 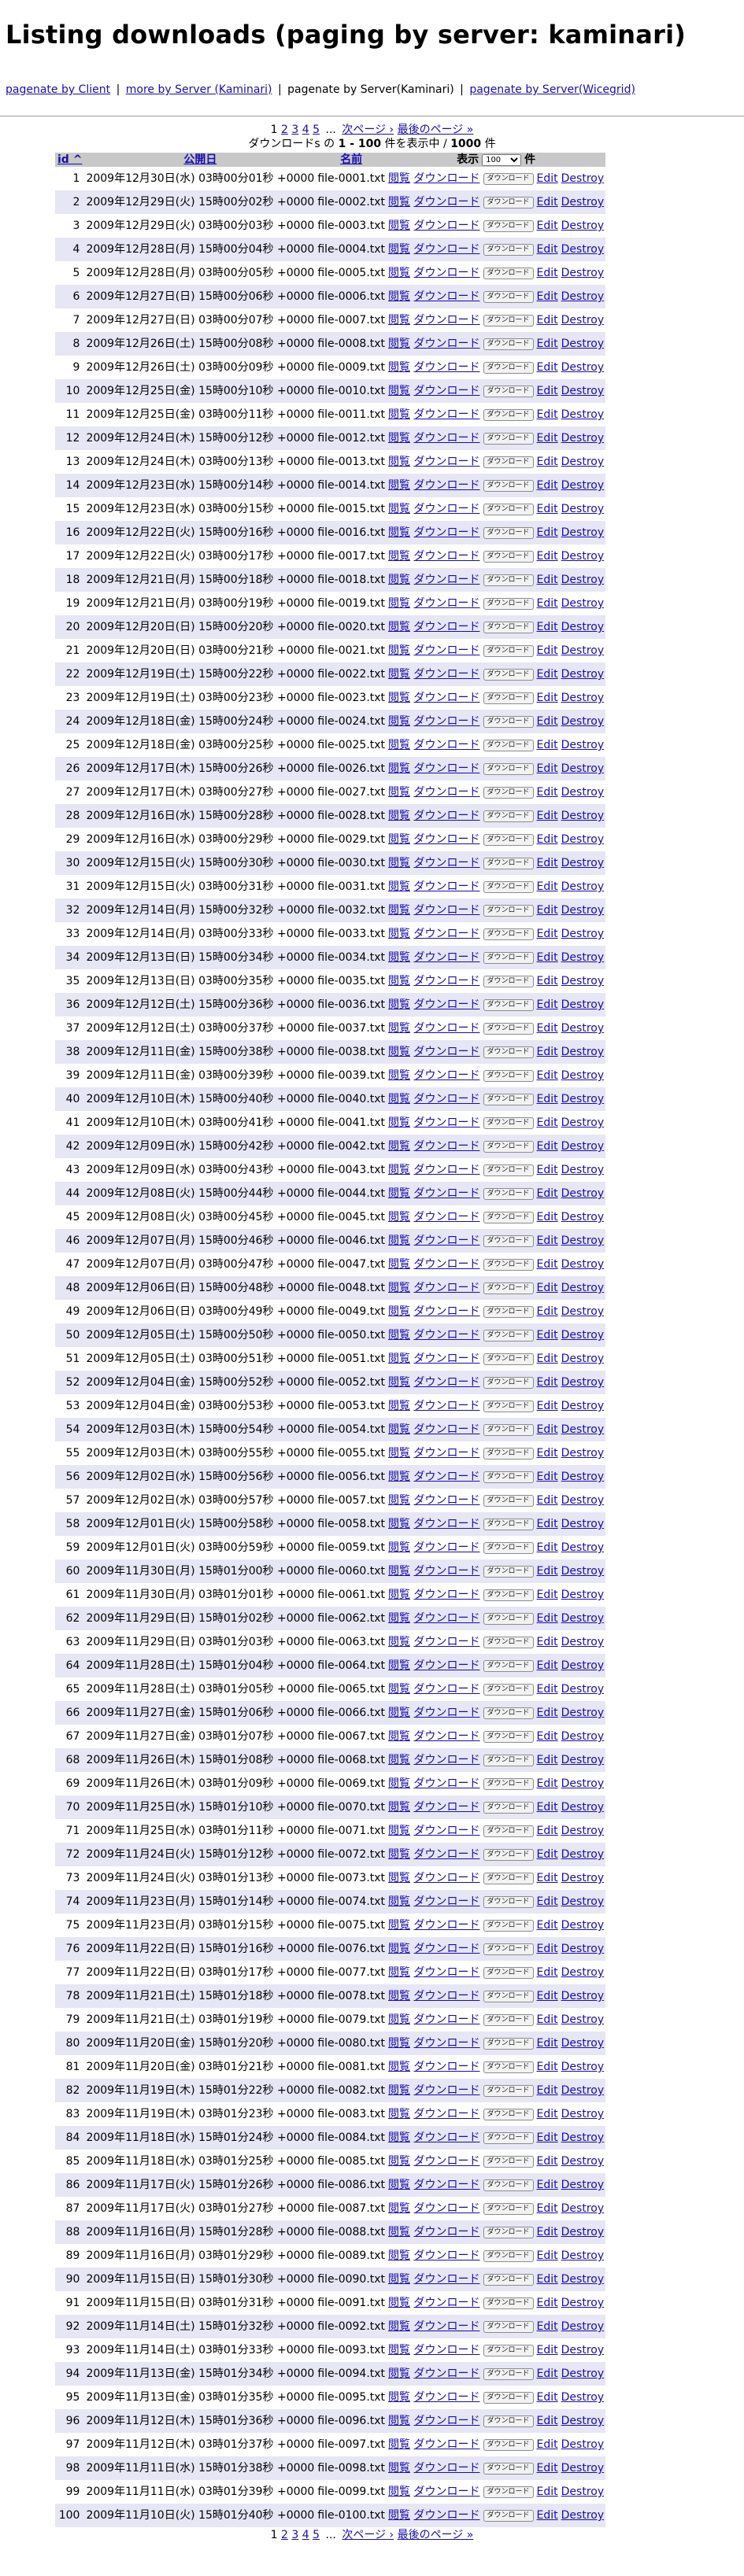 I want to click on nav-link-client: pagenate by Client, so click(x=58, y=89).